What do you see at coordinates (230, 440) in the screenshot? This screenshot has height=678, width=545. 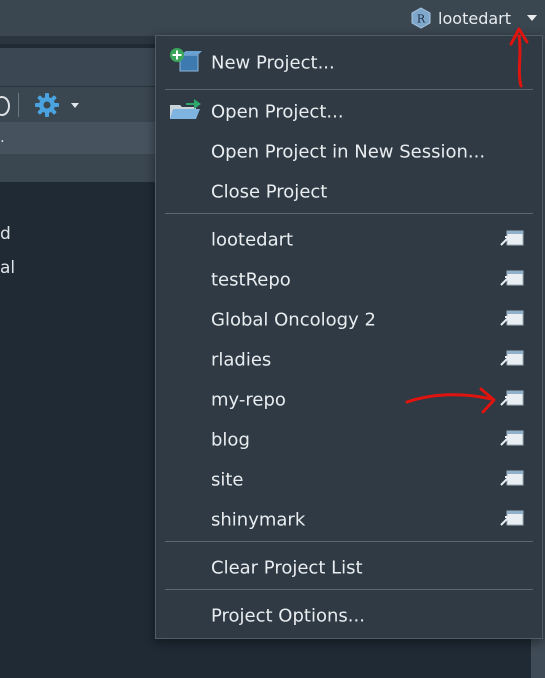 I see `recent-project-label: blog` at bounding box center [230, 440].